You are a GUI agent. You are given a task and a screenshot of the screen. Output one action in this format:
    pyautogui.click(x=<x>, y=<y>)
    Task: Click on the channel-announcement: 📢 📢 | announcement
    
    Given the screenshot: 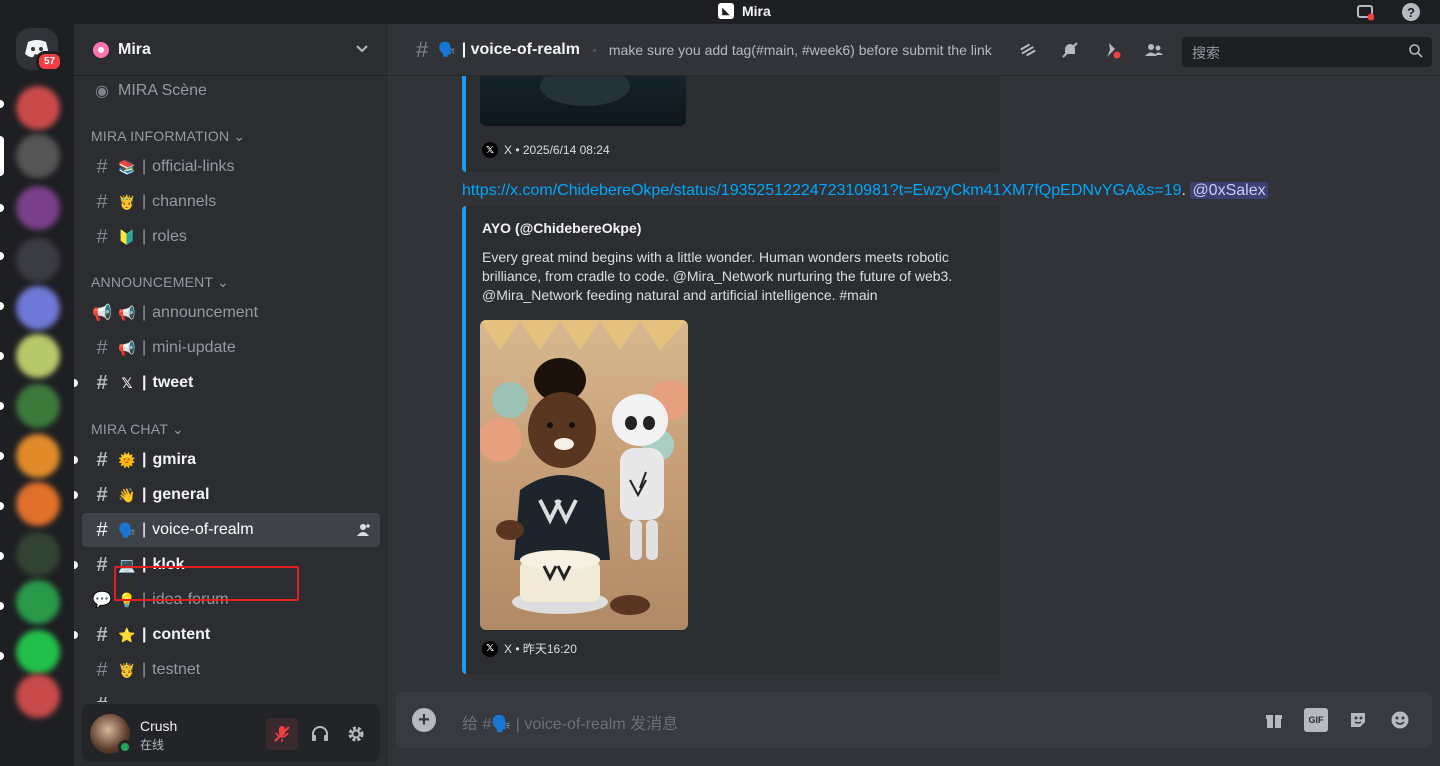 What is the action you would take?
    pyautogui.click(x=231, y=313)
    